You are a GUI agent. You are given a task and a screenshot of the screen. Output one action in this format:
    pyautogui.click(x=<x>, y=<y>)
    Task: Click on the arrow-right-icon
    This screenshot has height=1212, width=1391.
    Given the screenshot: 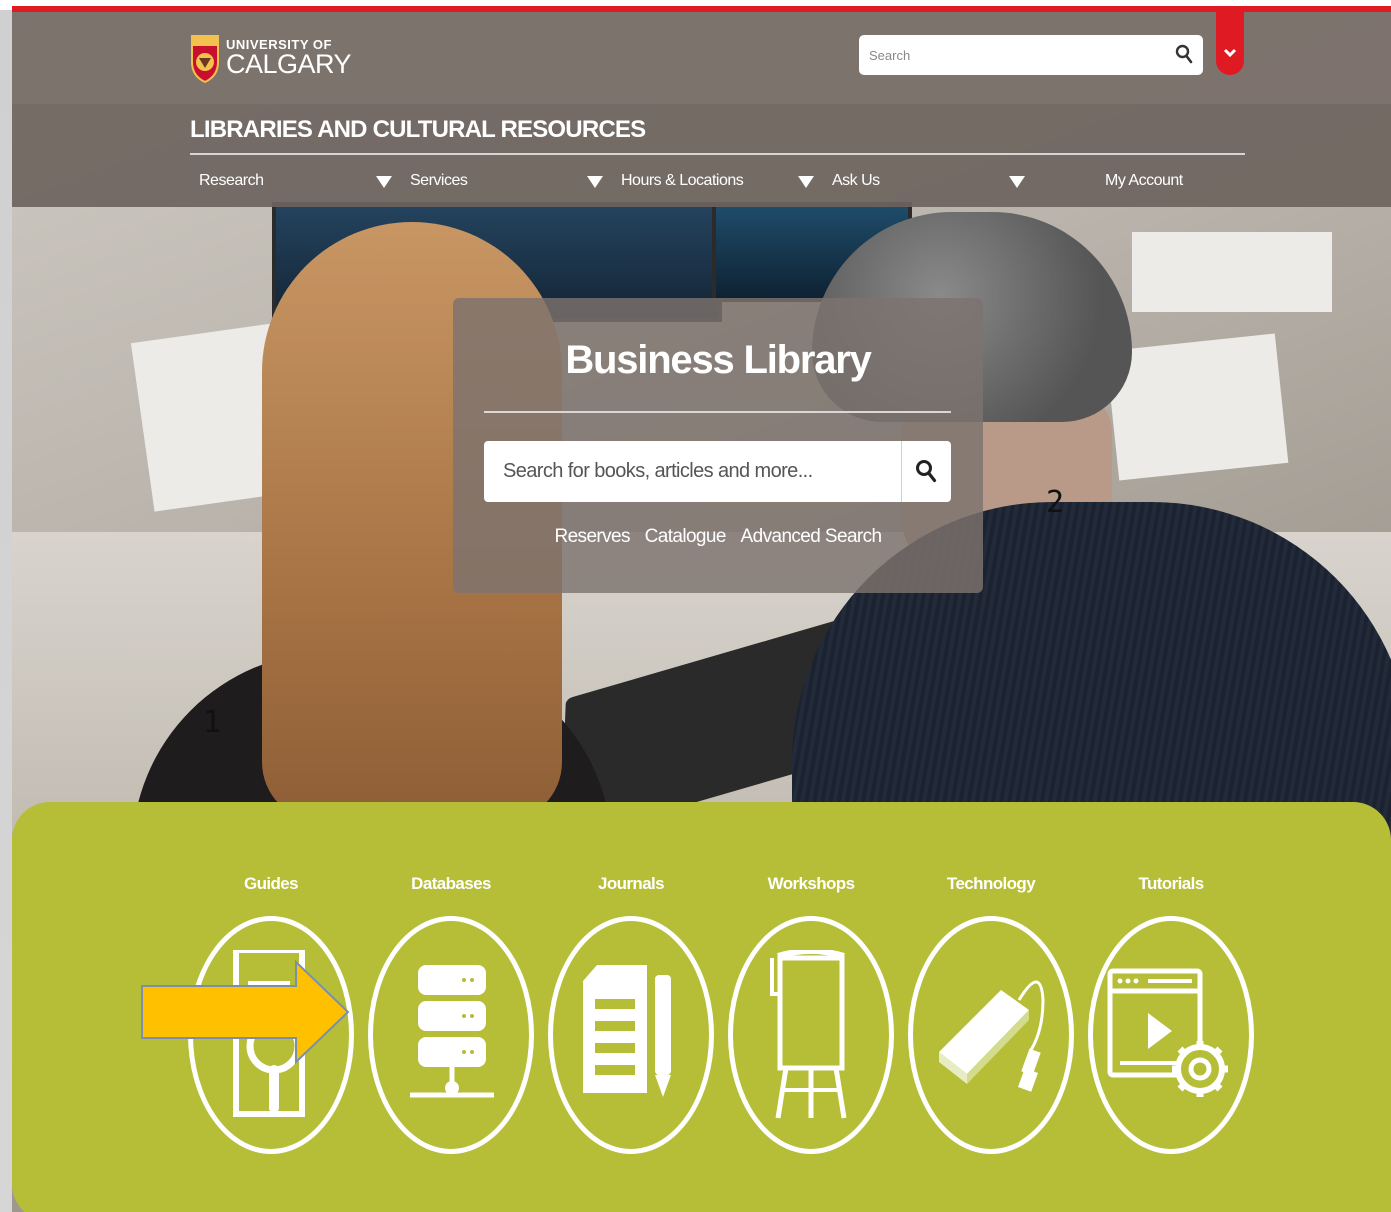 What is the action you would take?
    pyautogui.click(x=245, y=1012)
    